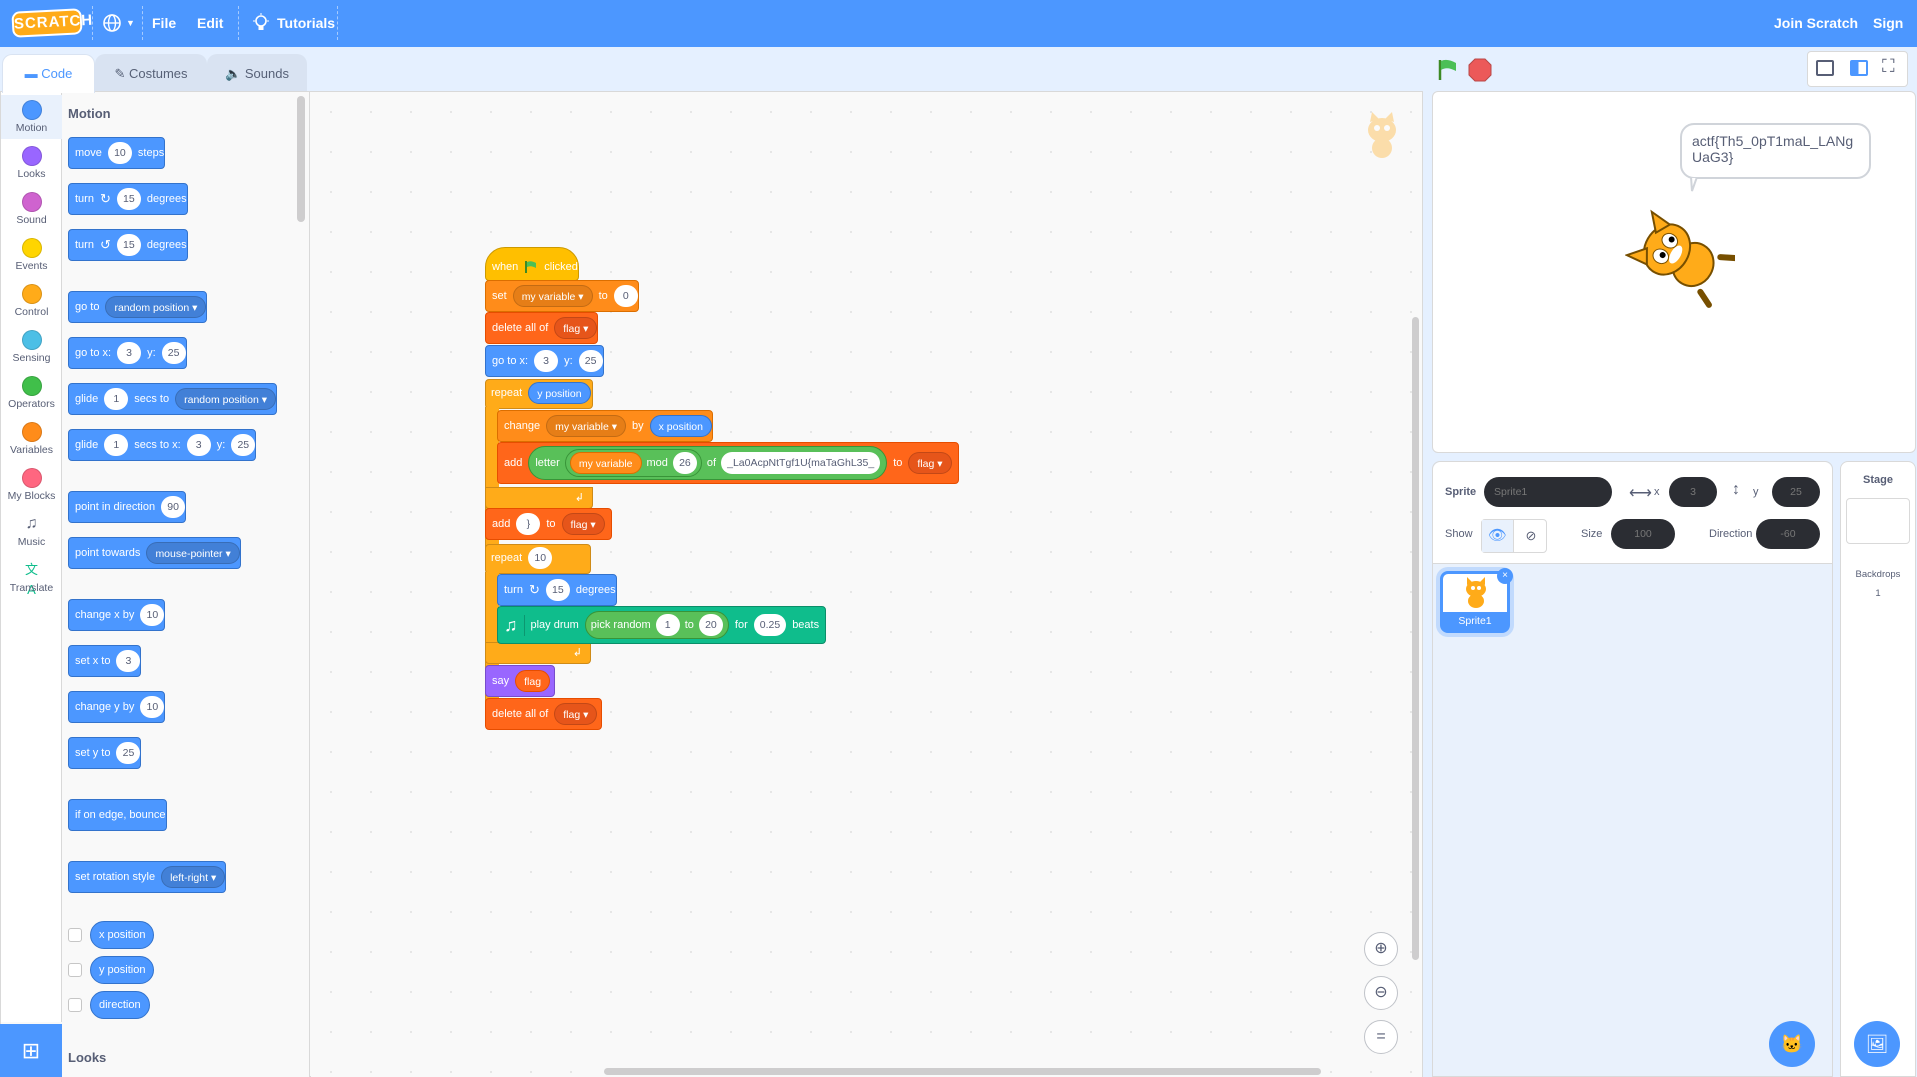  What do you see at coordinates (770, 625) in the screenshot?
I see `block-input: 0.25` at bounding box center [770, 625].